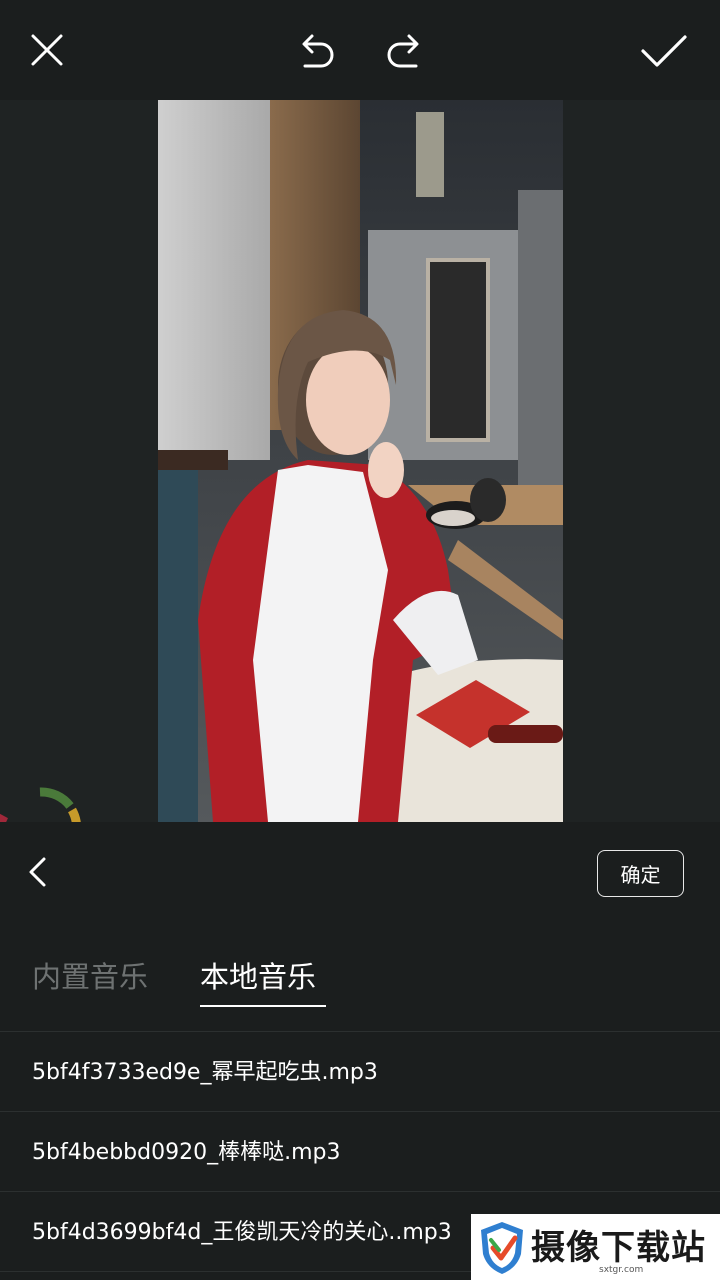 This screenshot has width=720, height=1280. What do you see at coordinates (360, 1152) in the screenshot?
I see `list-item: 5bf4bebbd0920_棒棒哒.mp3` at bounding box center [360, 1152].